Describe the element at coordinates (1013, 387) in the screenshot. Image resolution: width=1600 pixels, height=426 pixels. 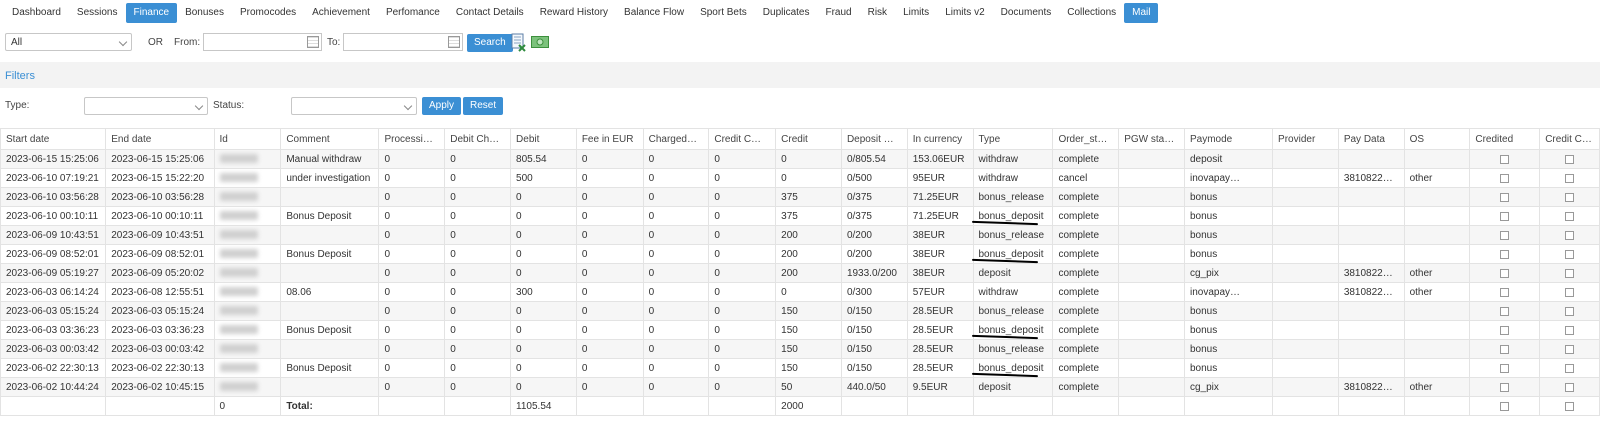
I see `table-cell: deposit` at that location.